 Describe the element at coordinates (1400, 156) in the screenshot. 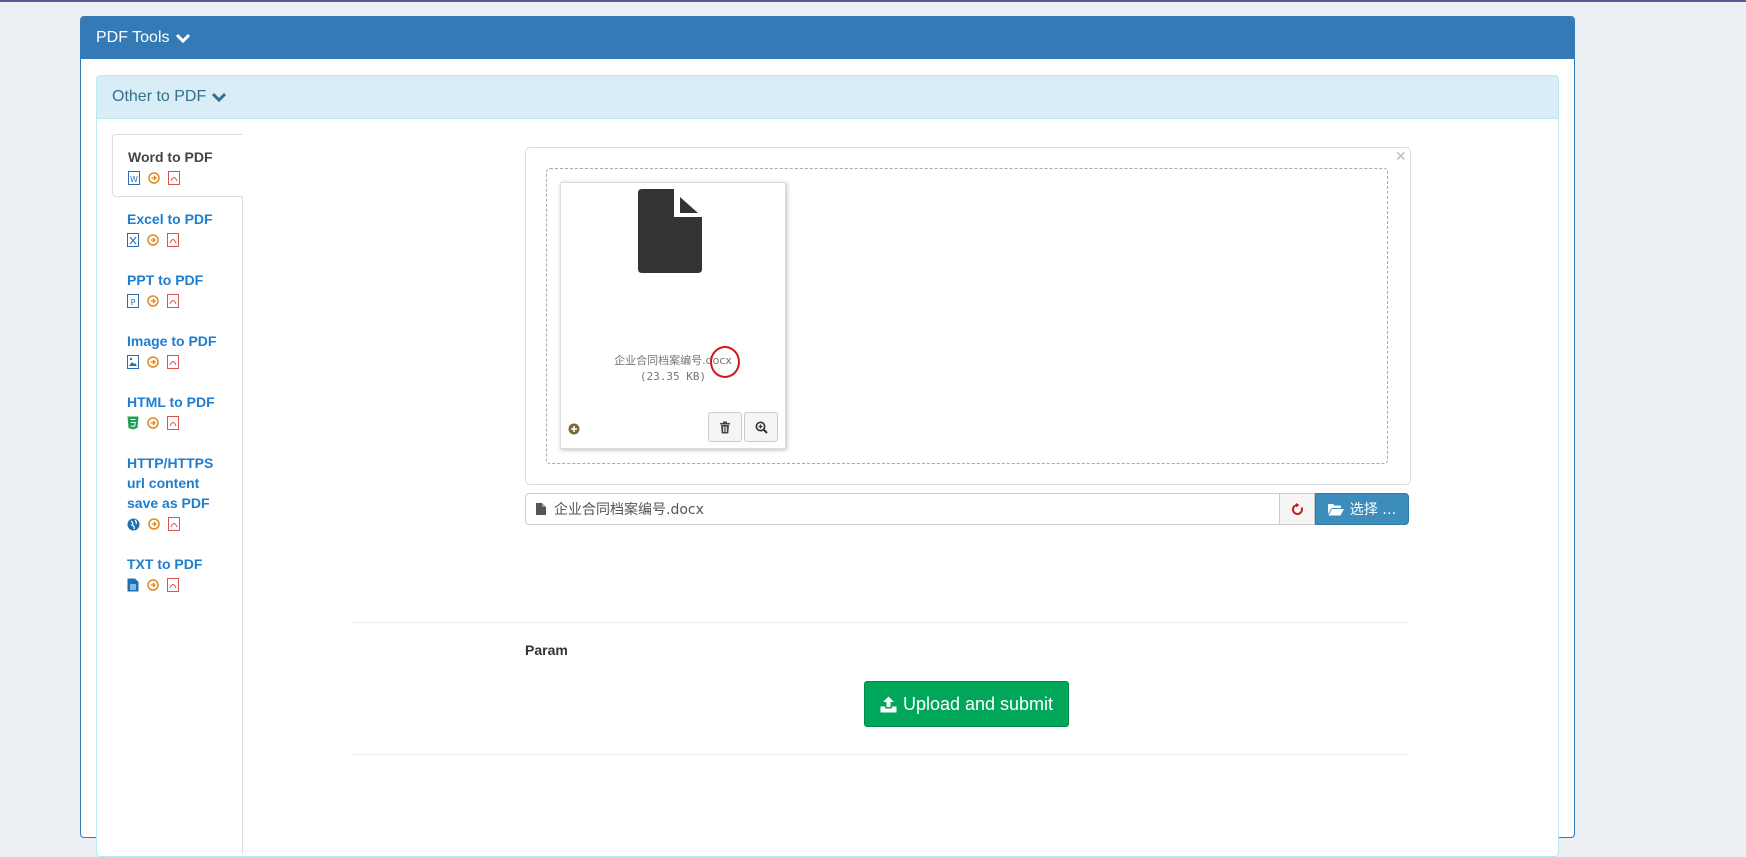

I see `close-preview-button: ×` at that location.